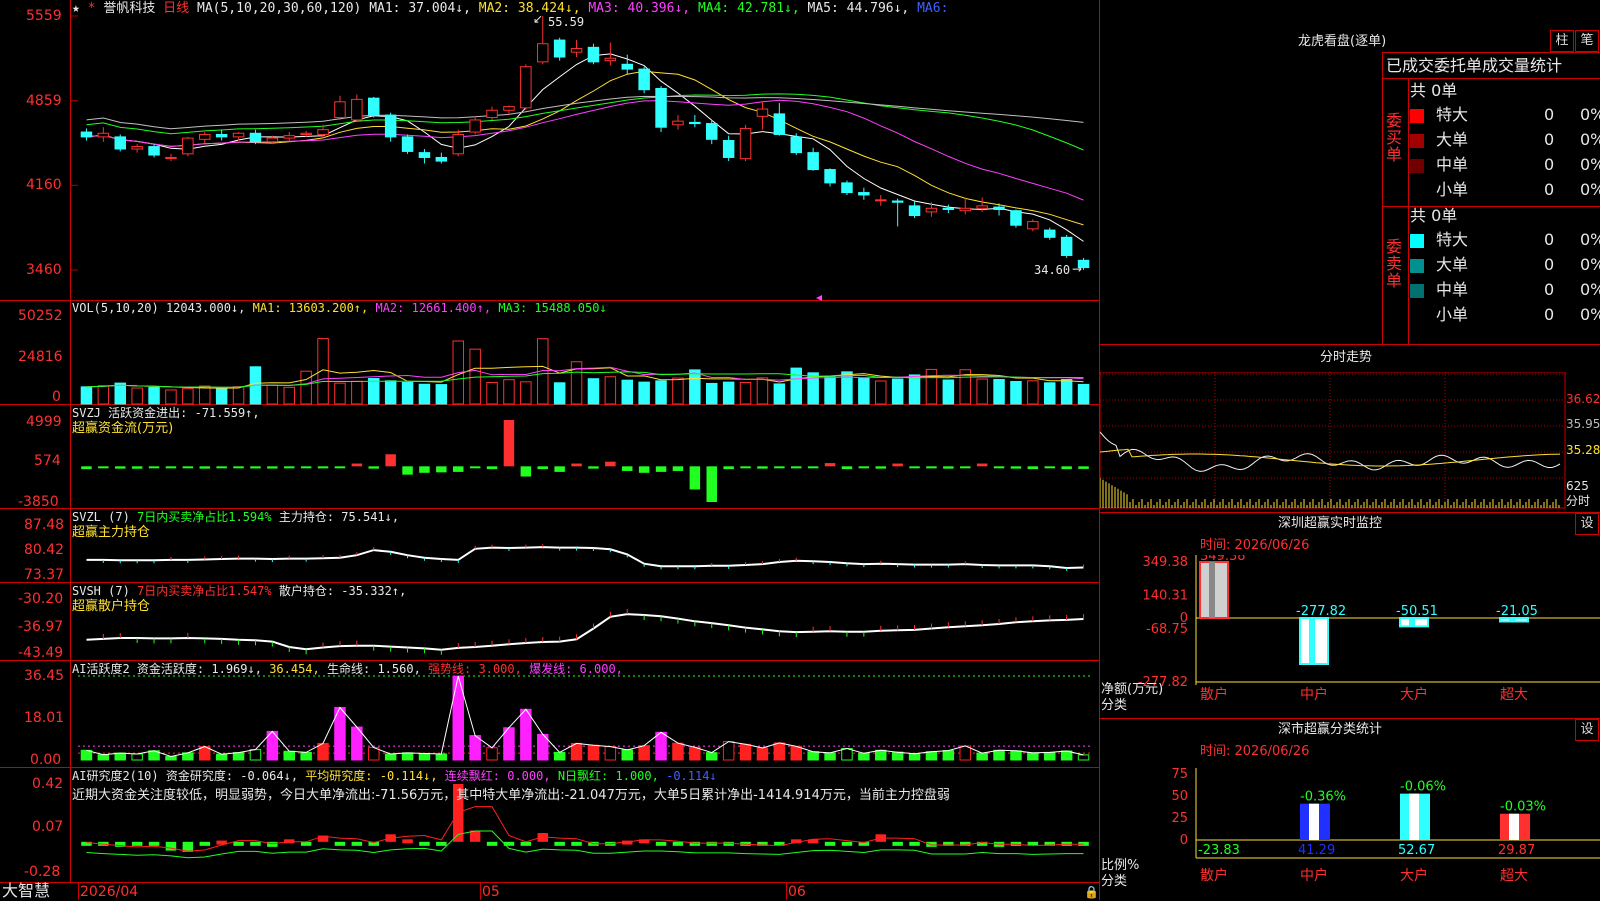 The width and height of the screenshot is (1600, 901). Describe the element at coordinates (529, 8) in the screenshot. I see `ma2-value: MA2: 38.424↓,` at that location.